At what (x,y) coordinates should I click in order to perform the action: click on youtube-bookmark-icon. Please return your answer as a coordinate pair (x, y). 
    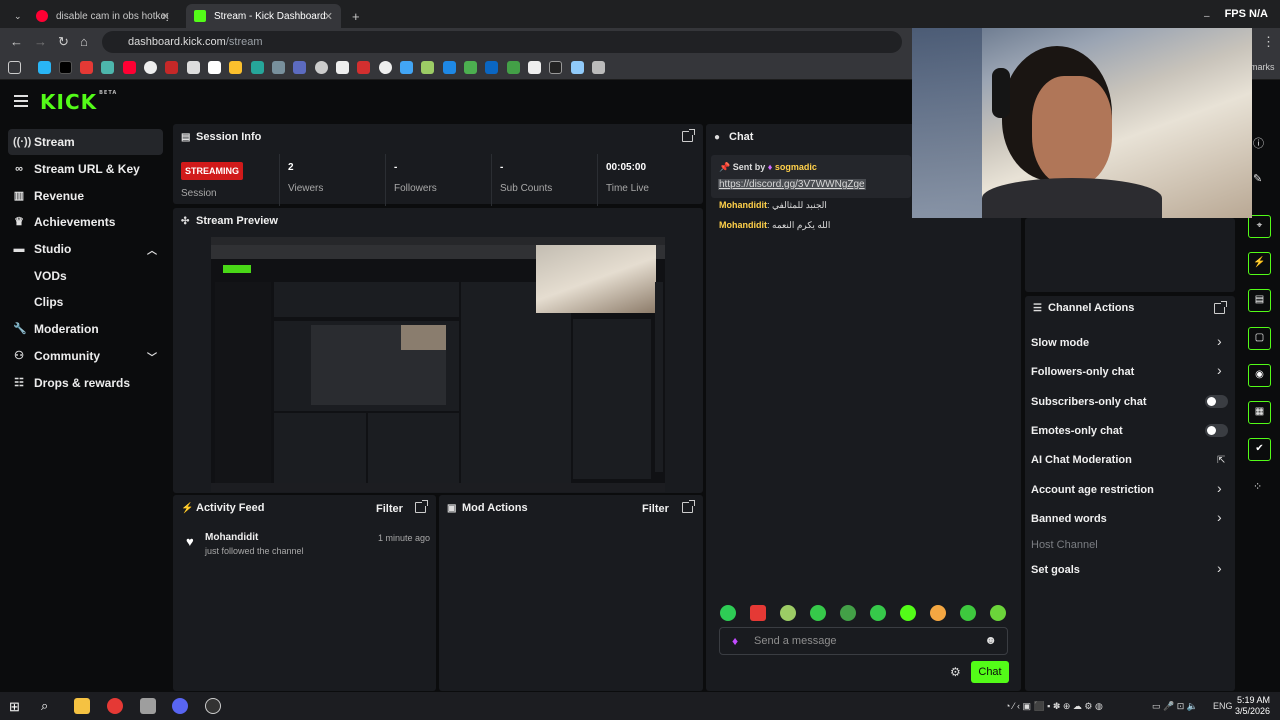
    Looking at the image, I should click on (129, 67).